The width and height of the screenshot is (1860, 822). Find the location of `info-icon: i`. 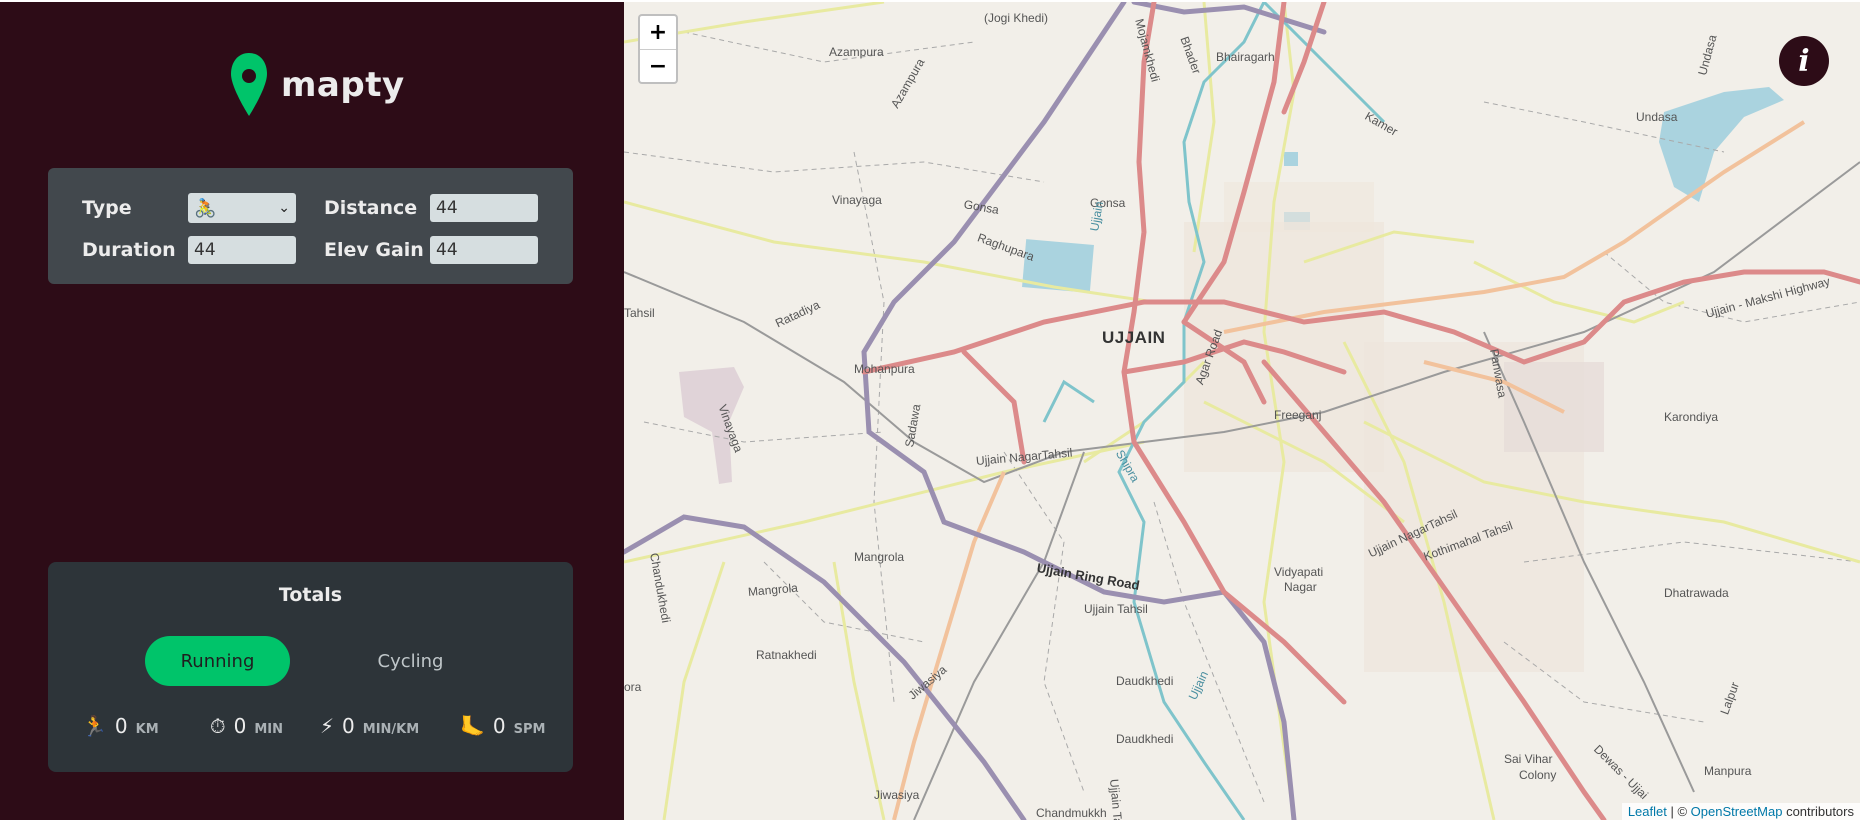

info-icon: i is located at coordinates (1804, 61).